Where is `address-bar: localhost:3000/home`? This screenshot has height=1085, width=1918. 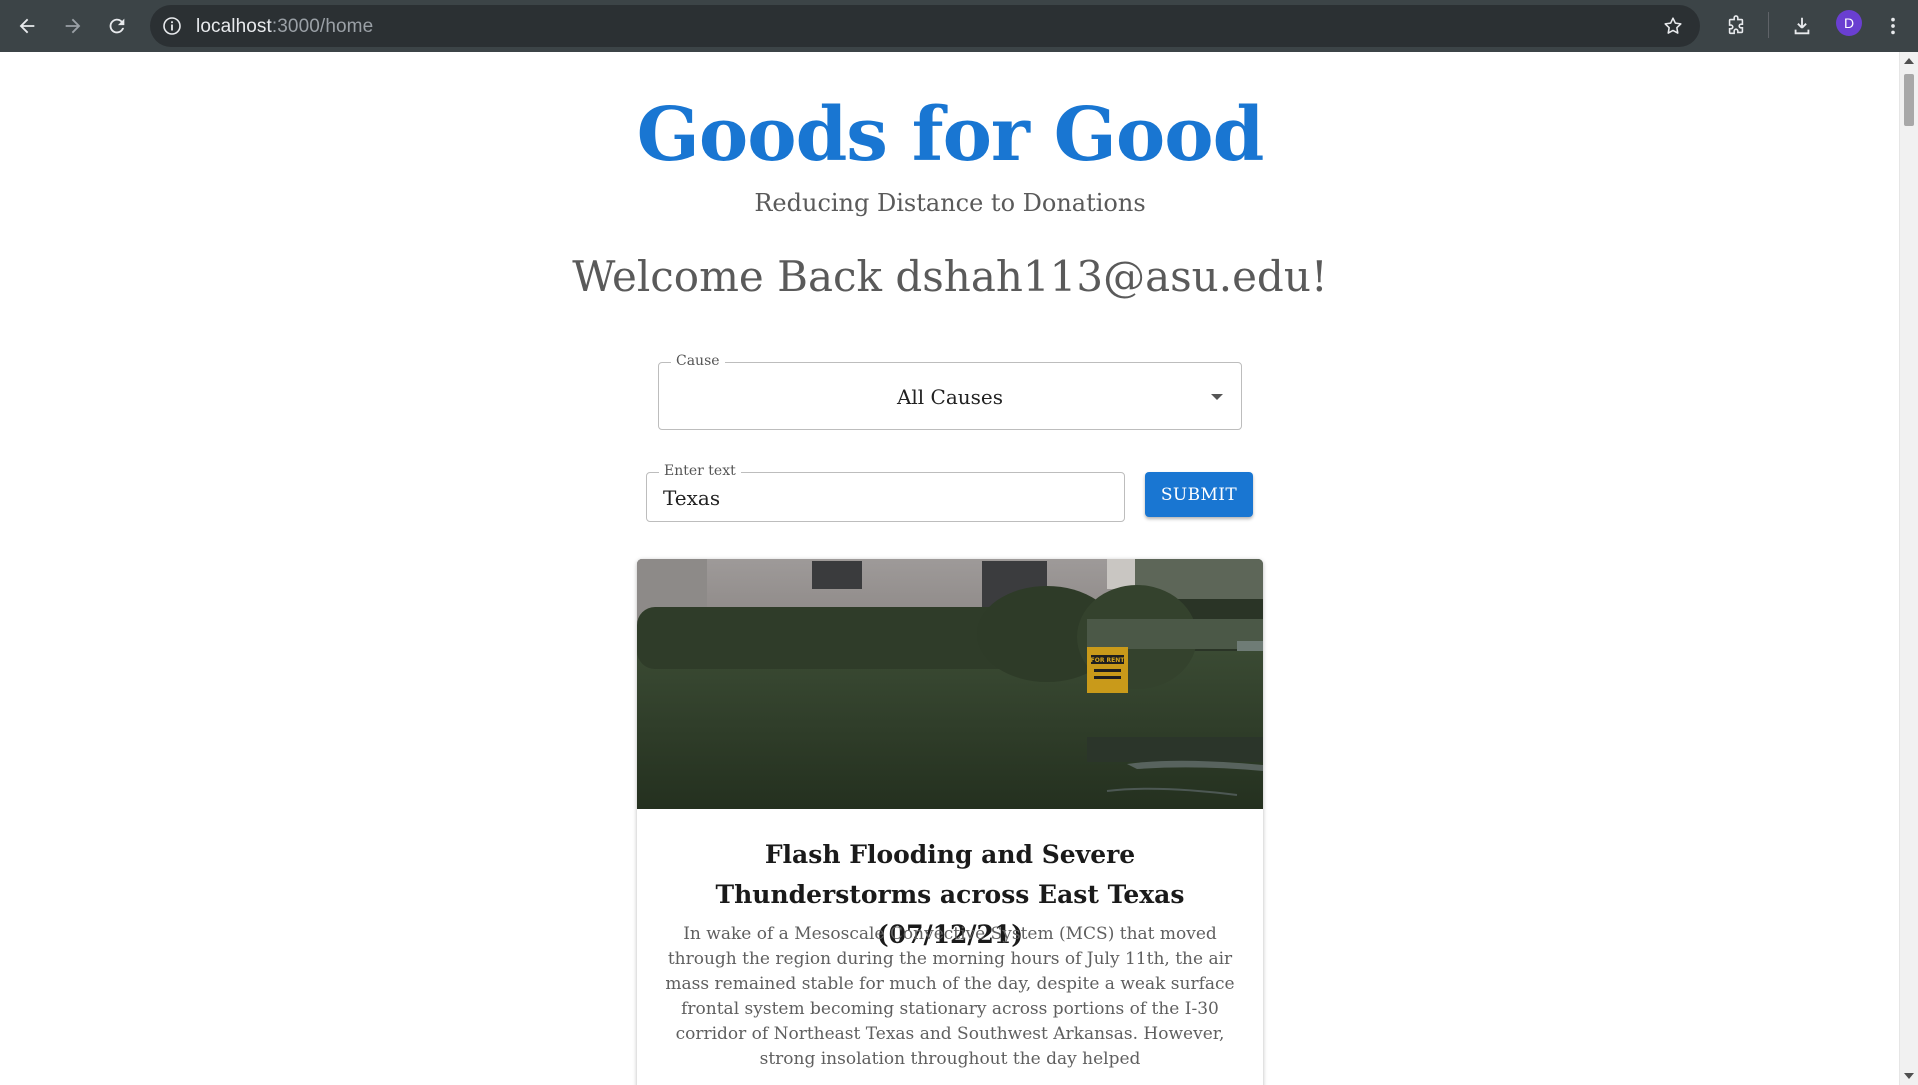 address-bar: localhost:3000/home is located at coordinates (925, 26).